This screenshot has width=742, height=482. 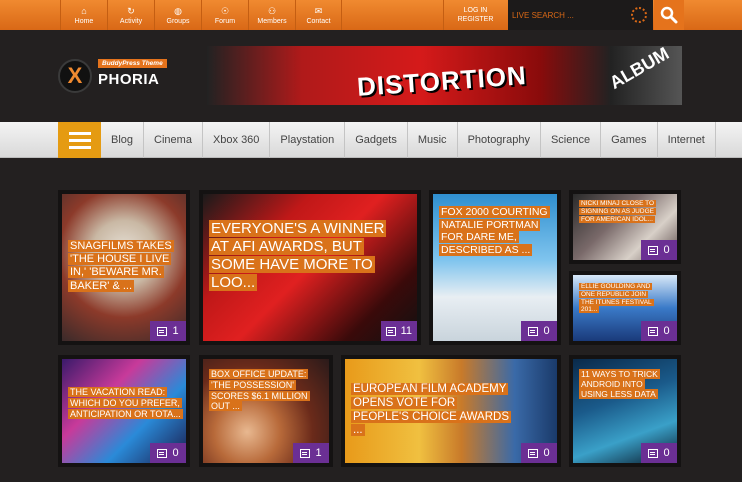 I want to click on groups-icon: ◍, so click(x=178, y=10).